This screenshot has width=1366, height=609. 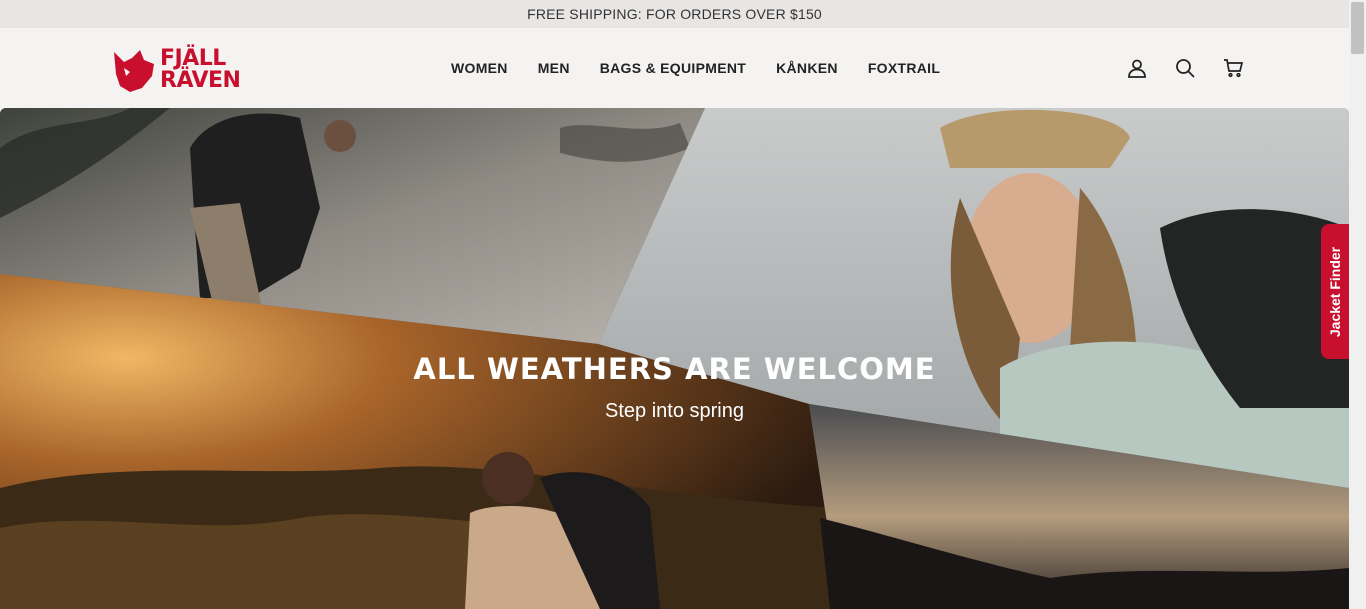 I want to click on announcement-text: FREE SHIPPING: FOR ORDERS OVER $150, so click(x=674, y=14).